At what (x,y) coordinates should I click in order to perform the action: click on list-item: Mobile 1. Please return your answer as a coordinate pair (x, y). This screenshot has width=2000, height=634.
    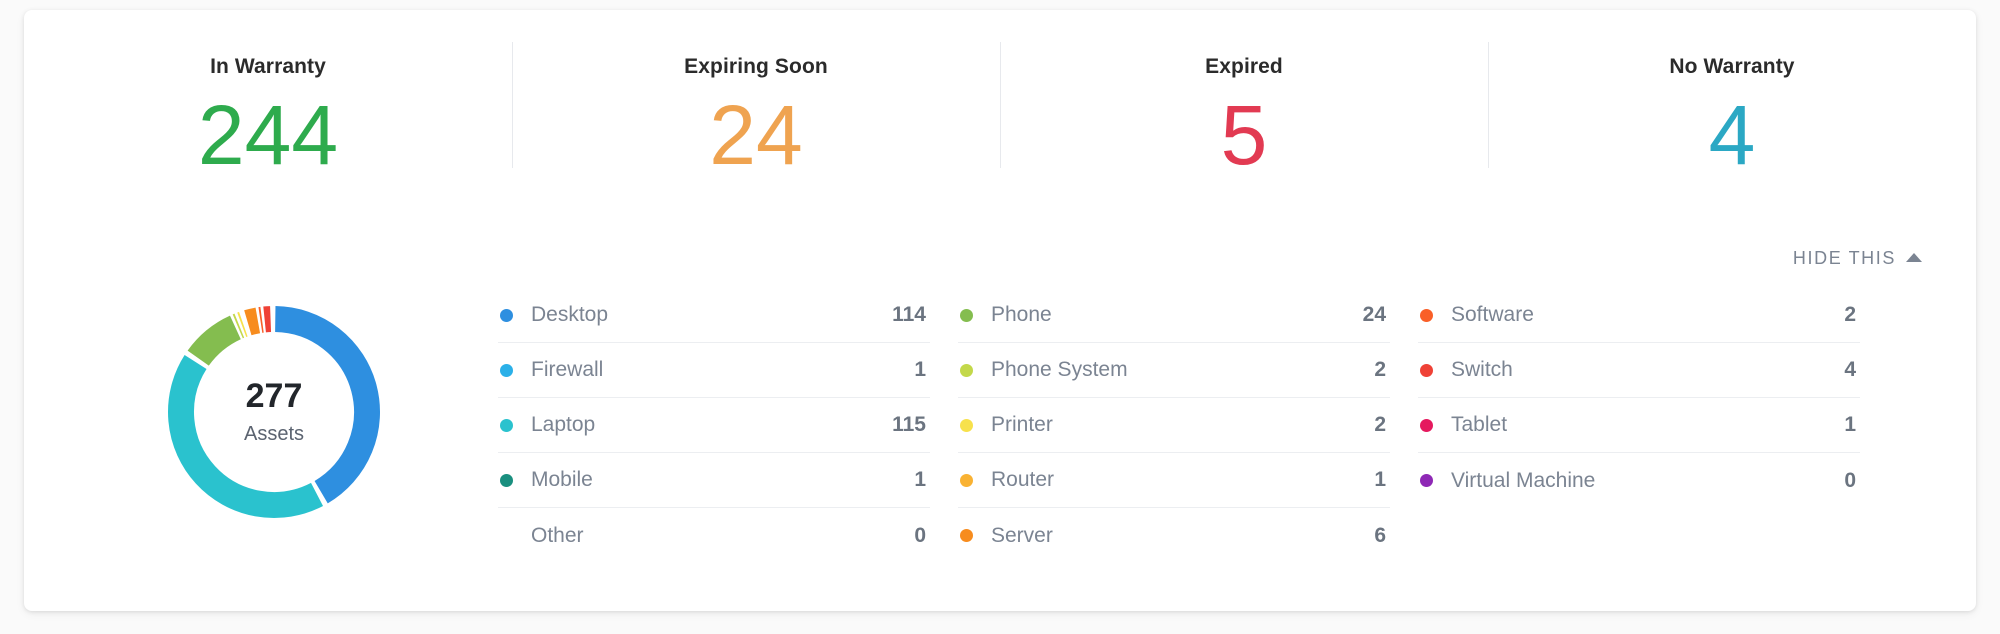
    Looking at the image, I should click on (714, 480).